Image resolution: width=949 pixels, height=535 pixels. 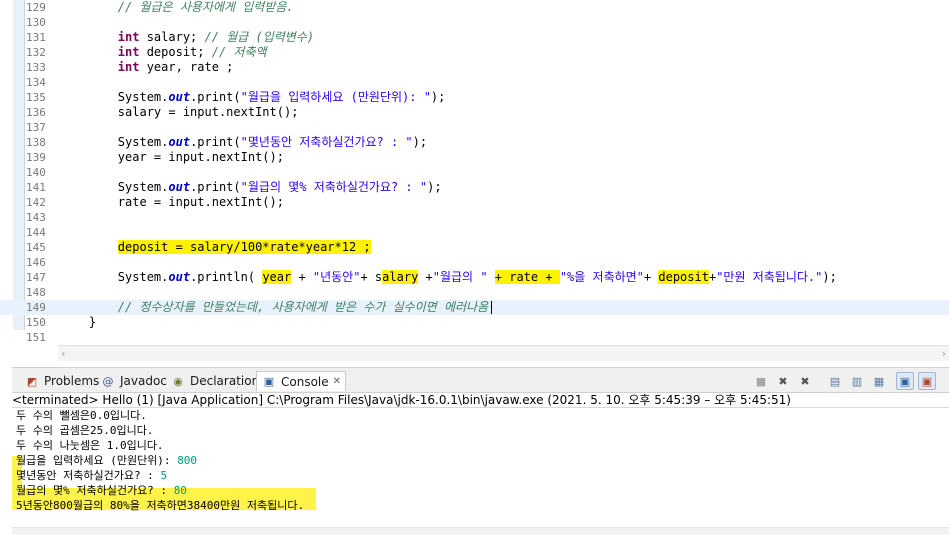 I want to click on console-line: 두 수의 뺄셈은0.0입니다., so click(x=81, y=415).